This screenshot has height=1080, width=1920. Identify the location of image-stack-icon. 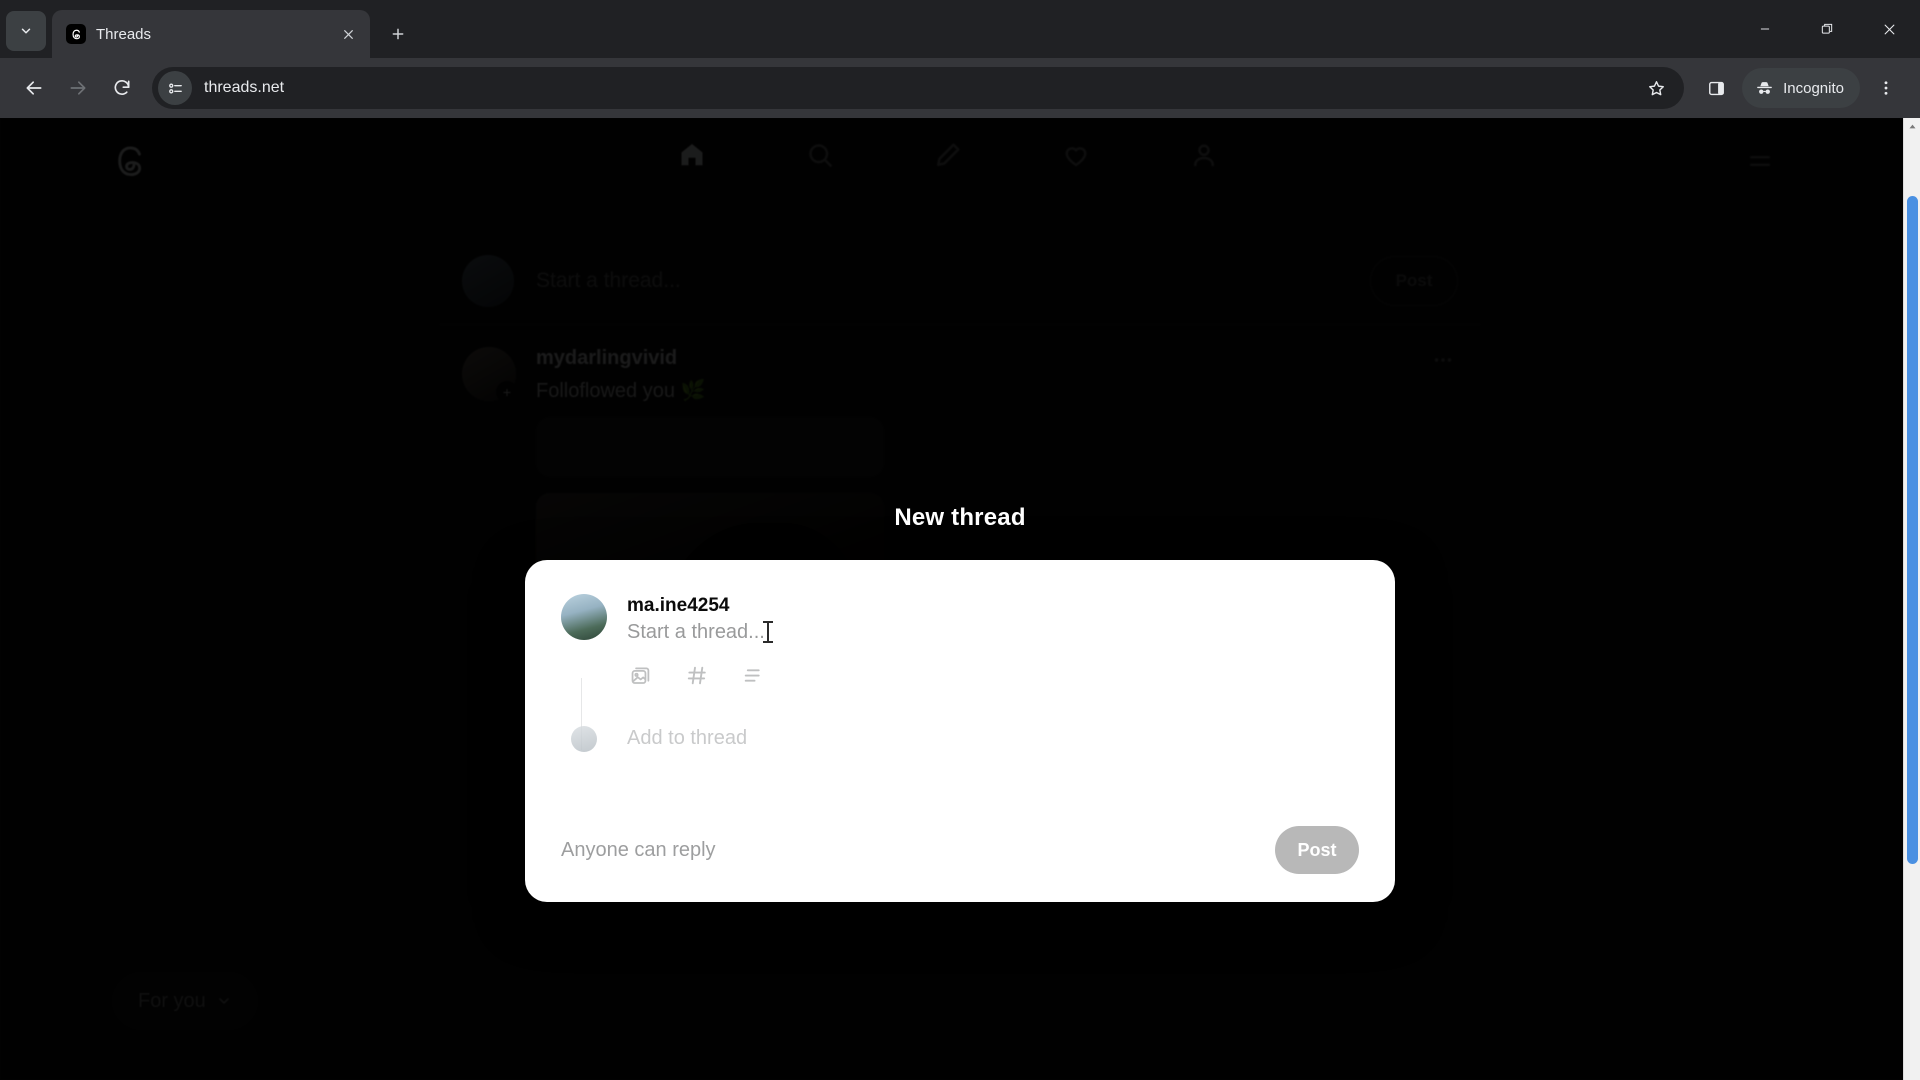
(640, 676).